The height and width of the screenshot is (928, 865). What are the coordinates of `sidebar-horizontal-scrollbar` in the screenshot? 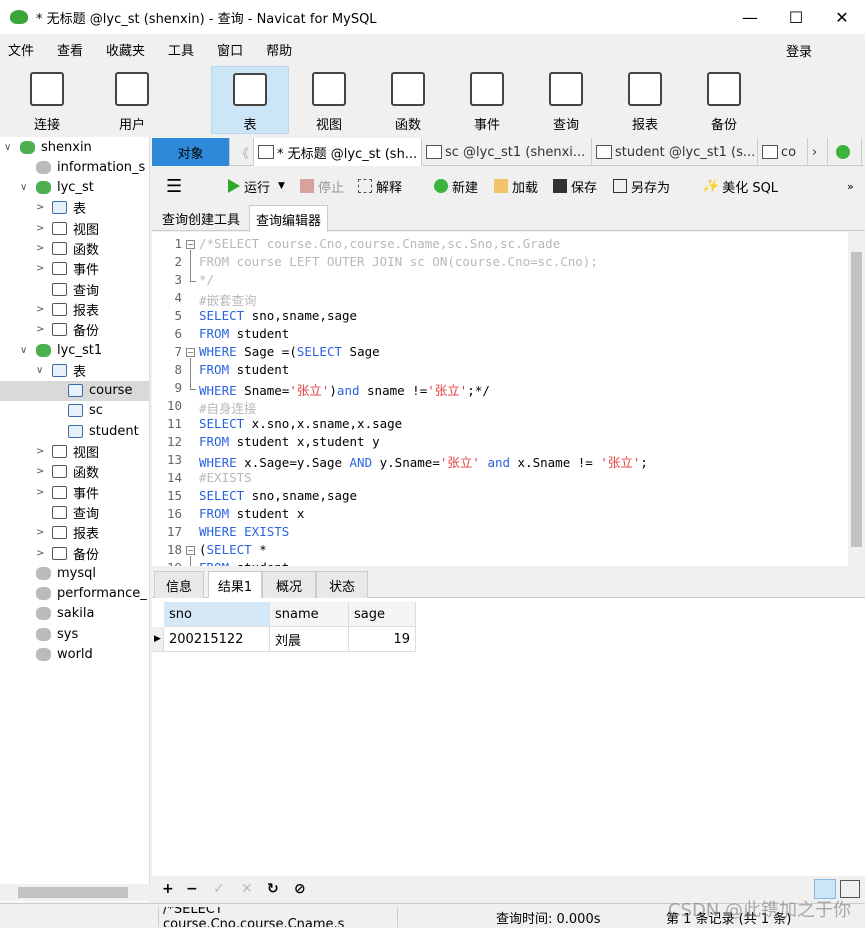 It's located at (75, 892).